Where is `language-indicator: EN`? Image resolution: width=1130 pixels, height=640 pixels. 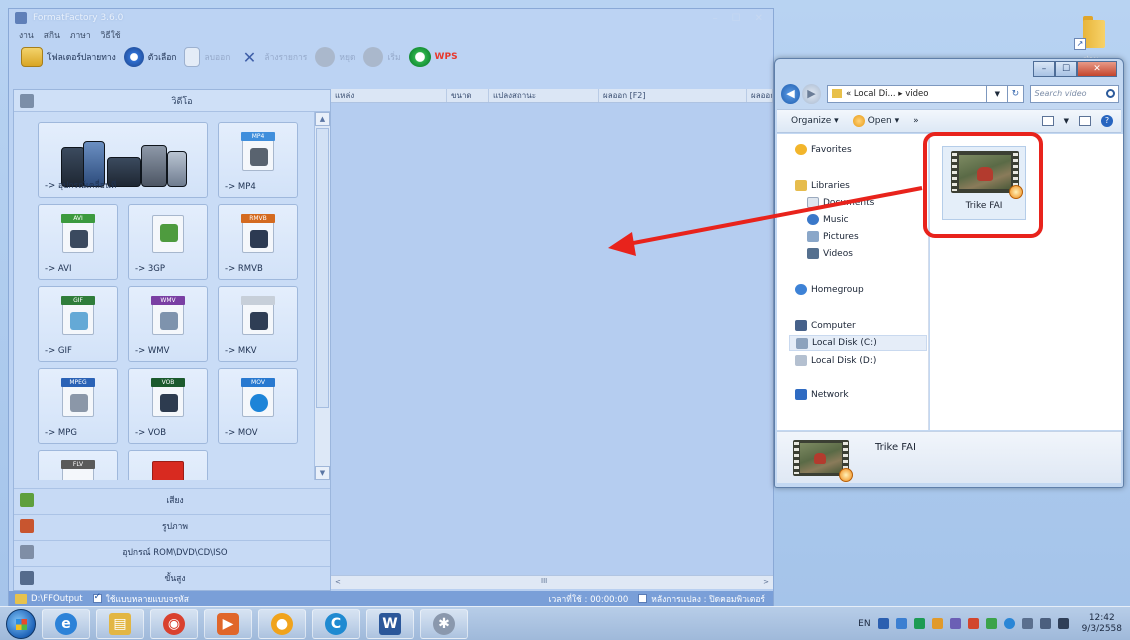
language-indicator: EN is located at coordinates (864, 624).